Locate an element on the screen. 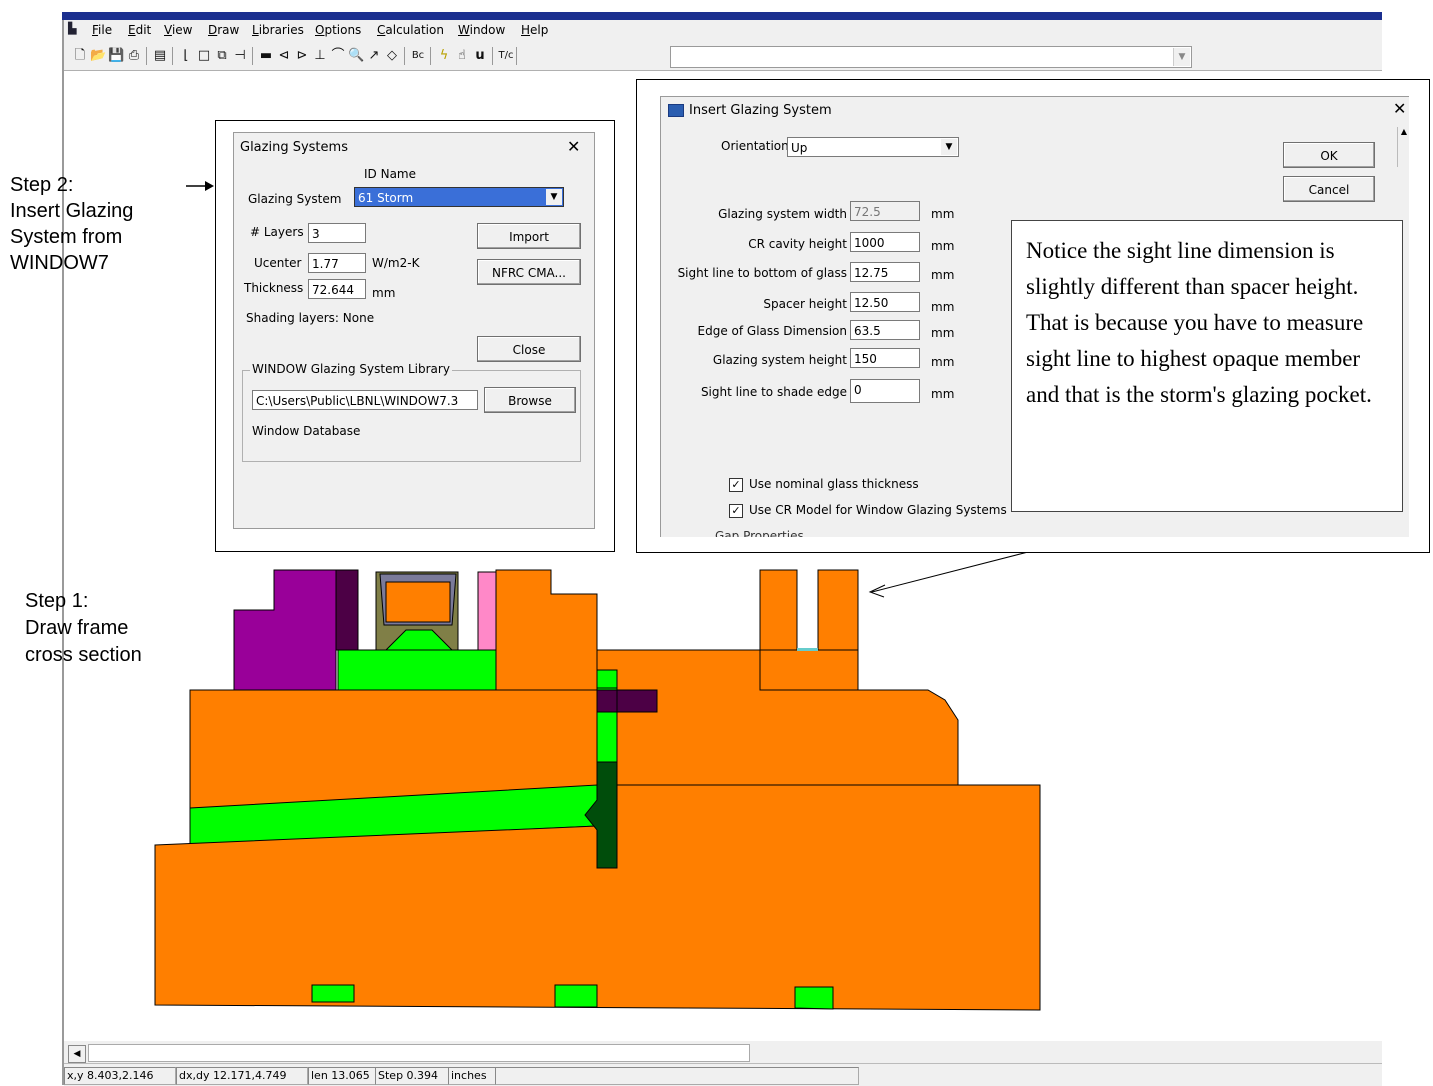 The image size is (1433, 1086). status-len: len 13.065 is located at coordinates (342, 1076).